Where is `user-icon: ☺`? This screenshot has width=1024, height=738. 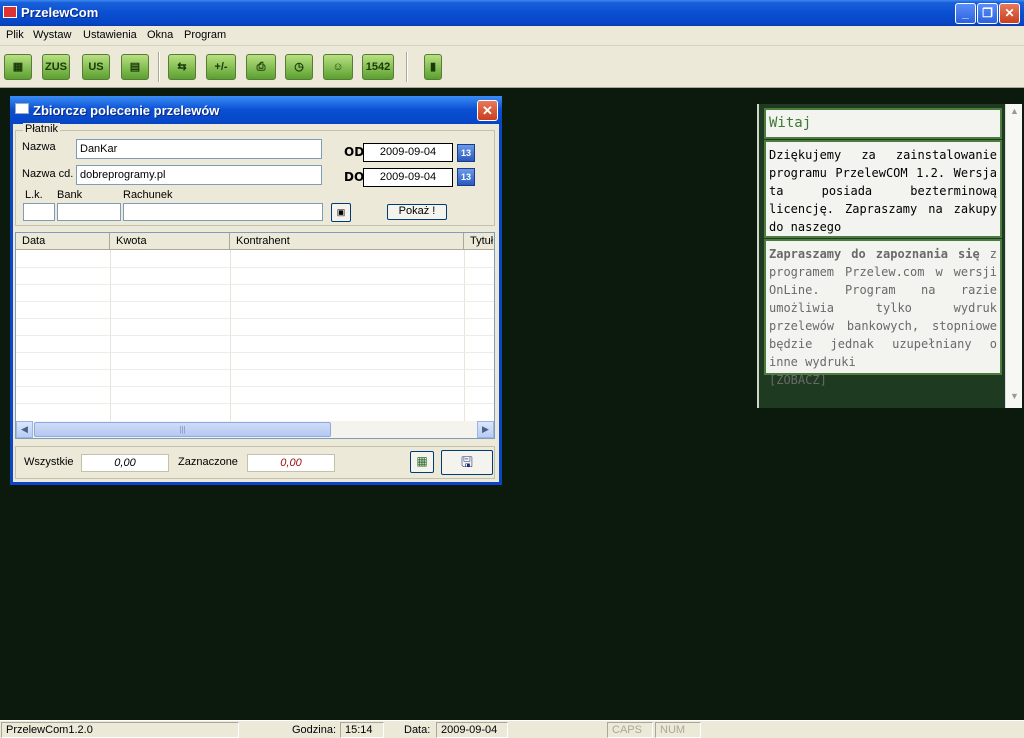
user-icon: ☺ is located at coordinates (338, 67).